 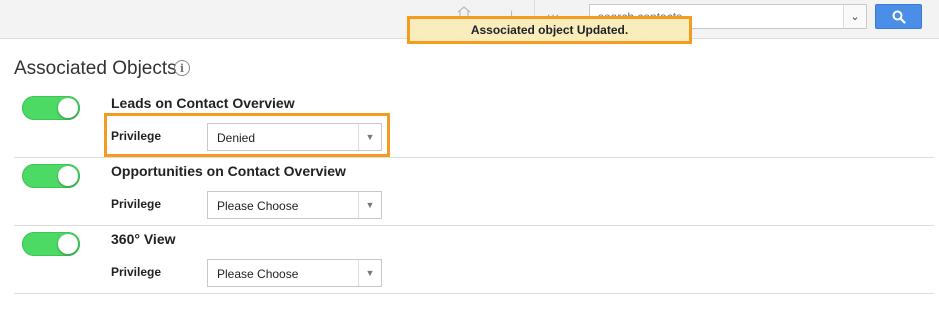 What do you see at coordinates (549, 30) in the screenshot?
I see `notification-toast: Associated object Updated.` at bounding box center [549, 30].